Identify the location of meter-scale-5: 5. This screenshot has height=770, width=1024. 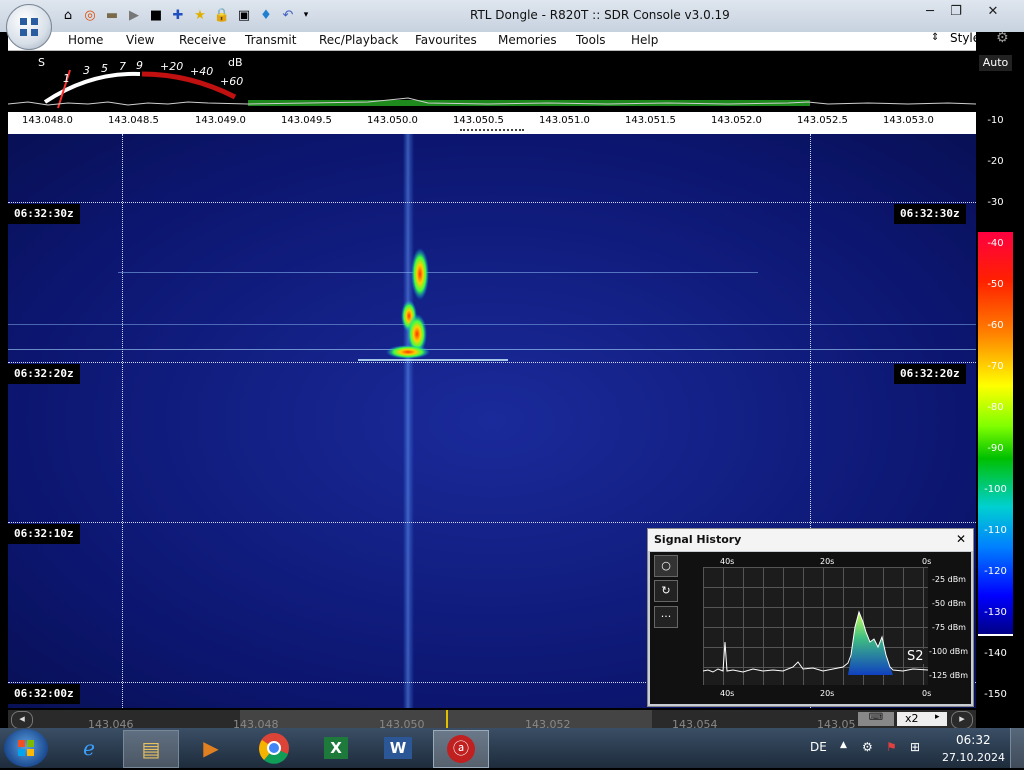
(104, 68).